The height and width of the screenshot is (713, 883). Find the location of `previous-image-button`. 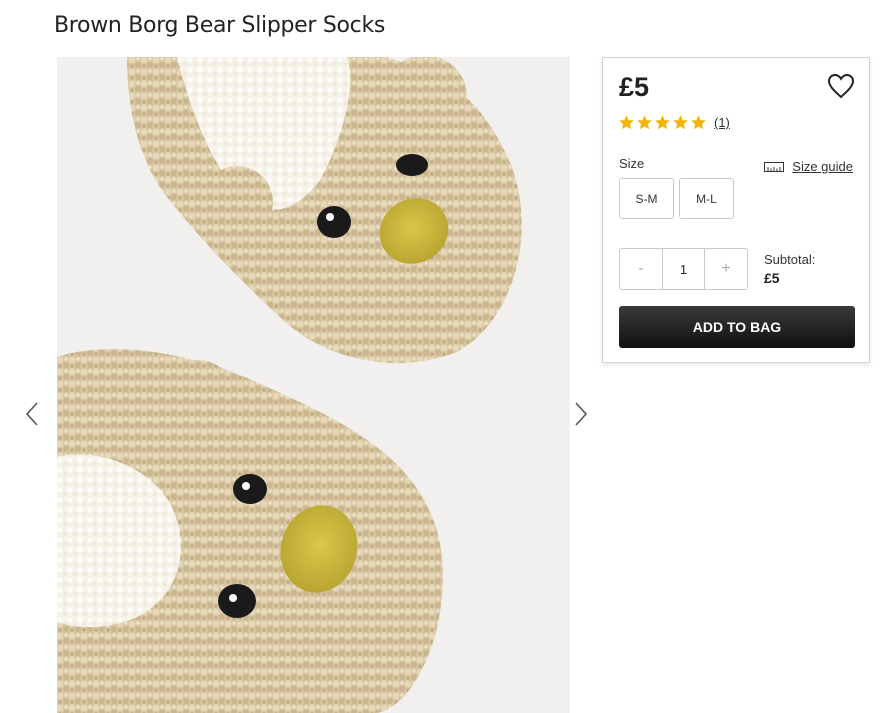

previous-image-button is located at coordinates (32, 414).